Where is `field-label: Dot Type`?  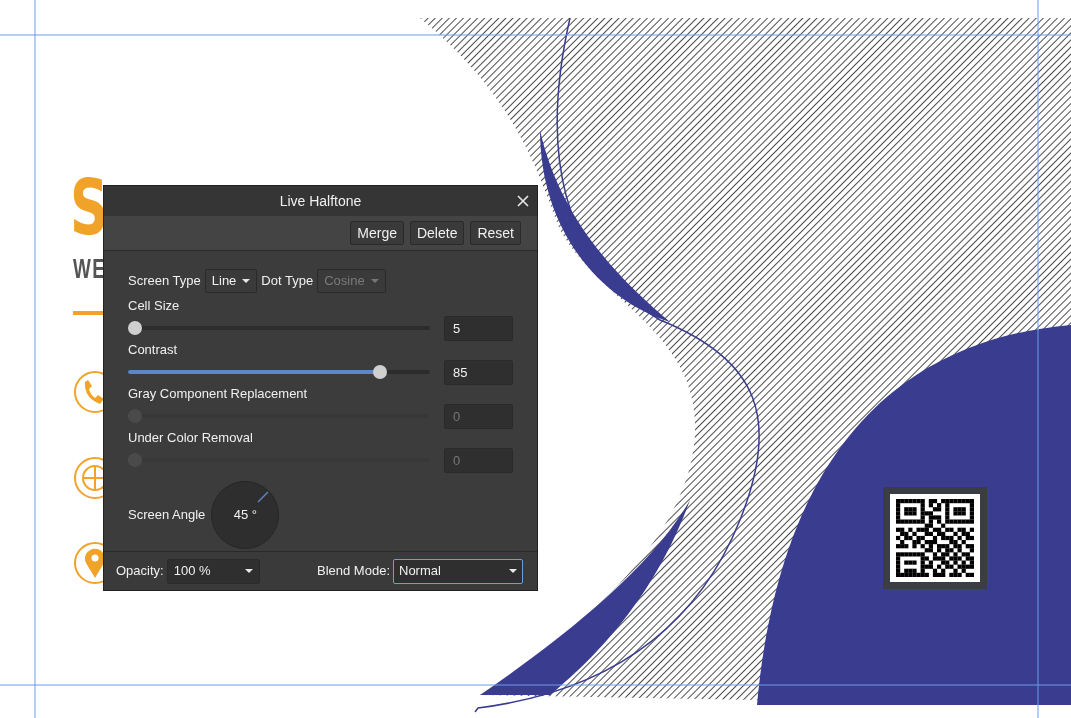 field-label: Dot Type is located at coordinates (287, 281).